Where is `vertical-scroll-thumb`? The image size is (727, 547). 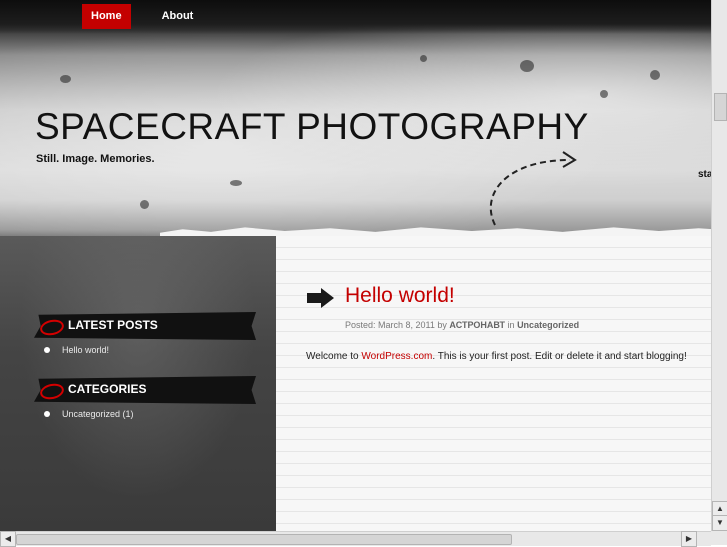
vertical-scroll-thumb is located at coordinates (720, 107).